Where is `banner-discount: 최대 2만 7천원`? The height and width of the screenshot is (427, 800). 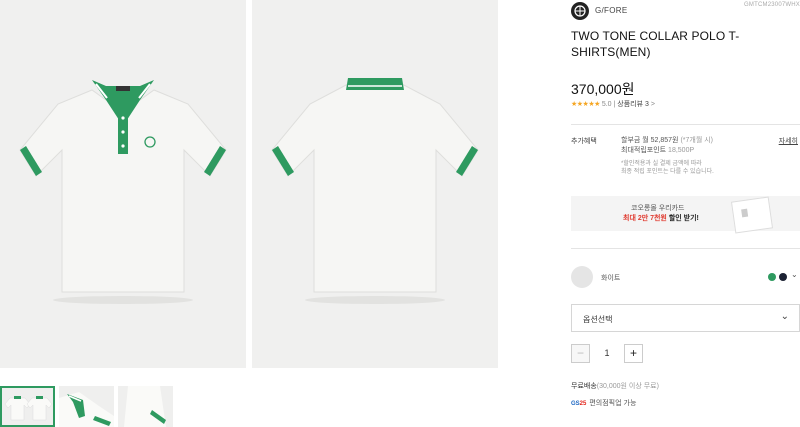 banner-discount: 최대 2만 7천원 is located at coordinates (645, 218).